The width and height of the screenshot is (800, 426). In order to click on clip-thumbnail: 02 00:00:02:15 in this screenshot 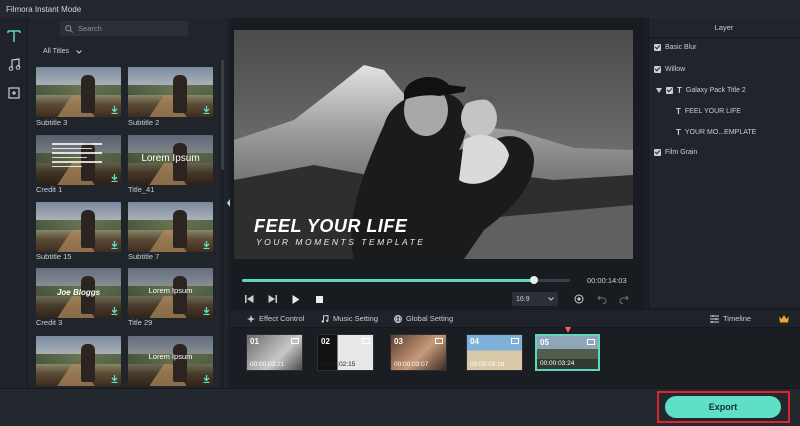, I will do `click(345, 352)`.